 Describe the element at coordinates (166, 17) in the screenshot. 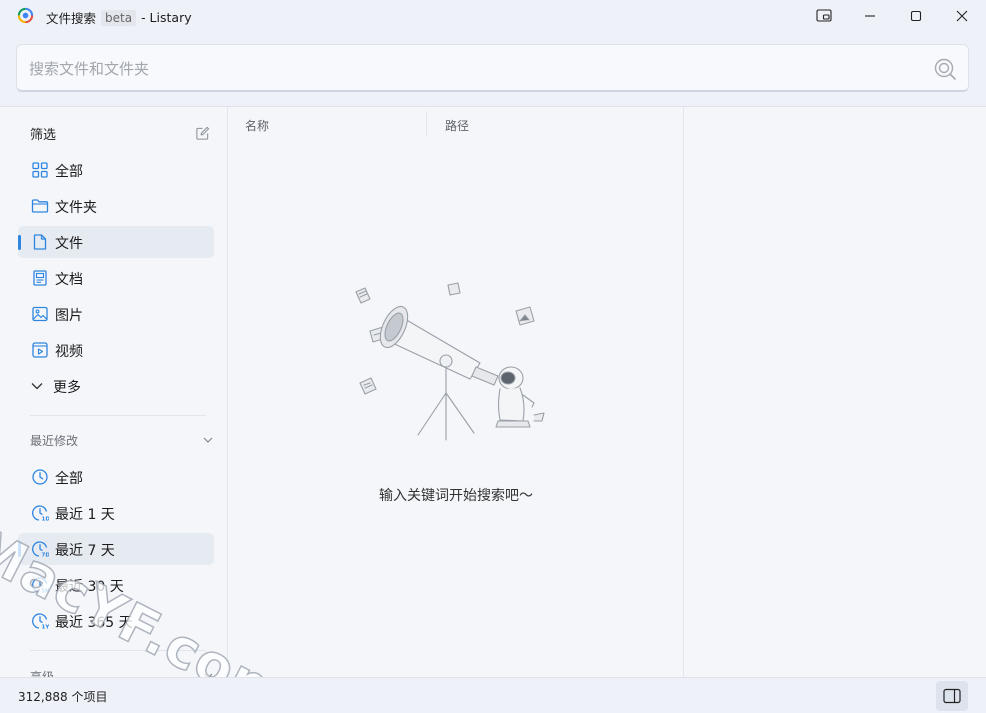

I see `window-app-name: - Listary` at that location.